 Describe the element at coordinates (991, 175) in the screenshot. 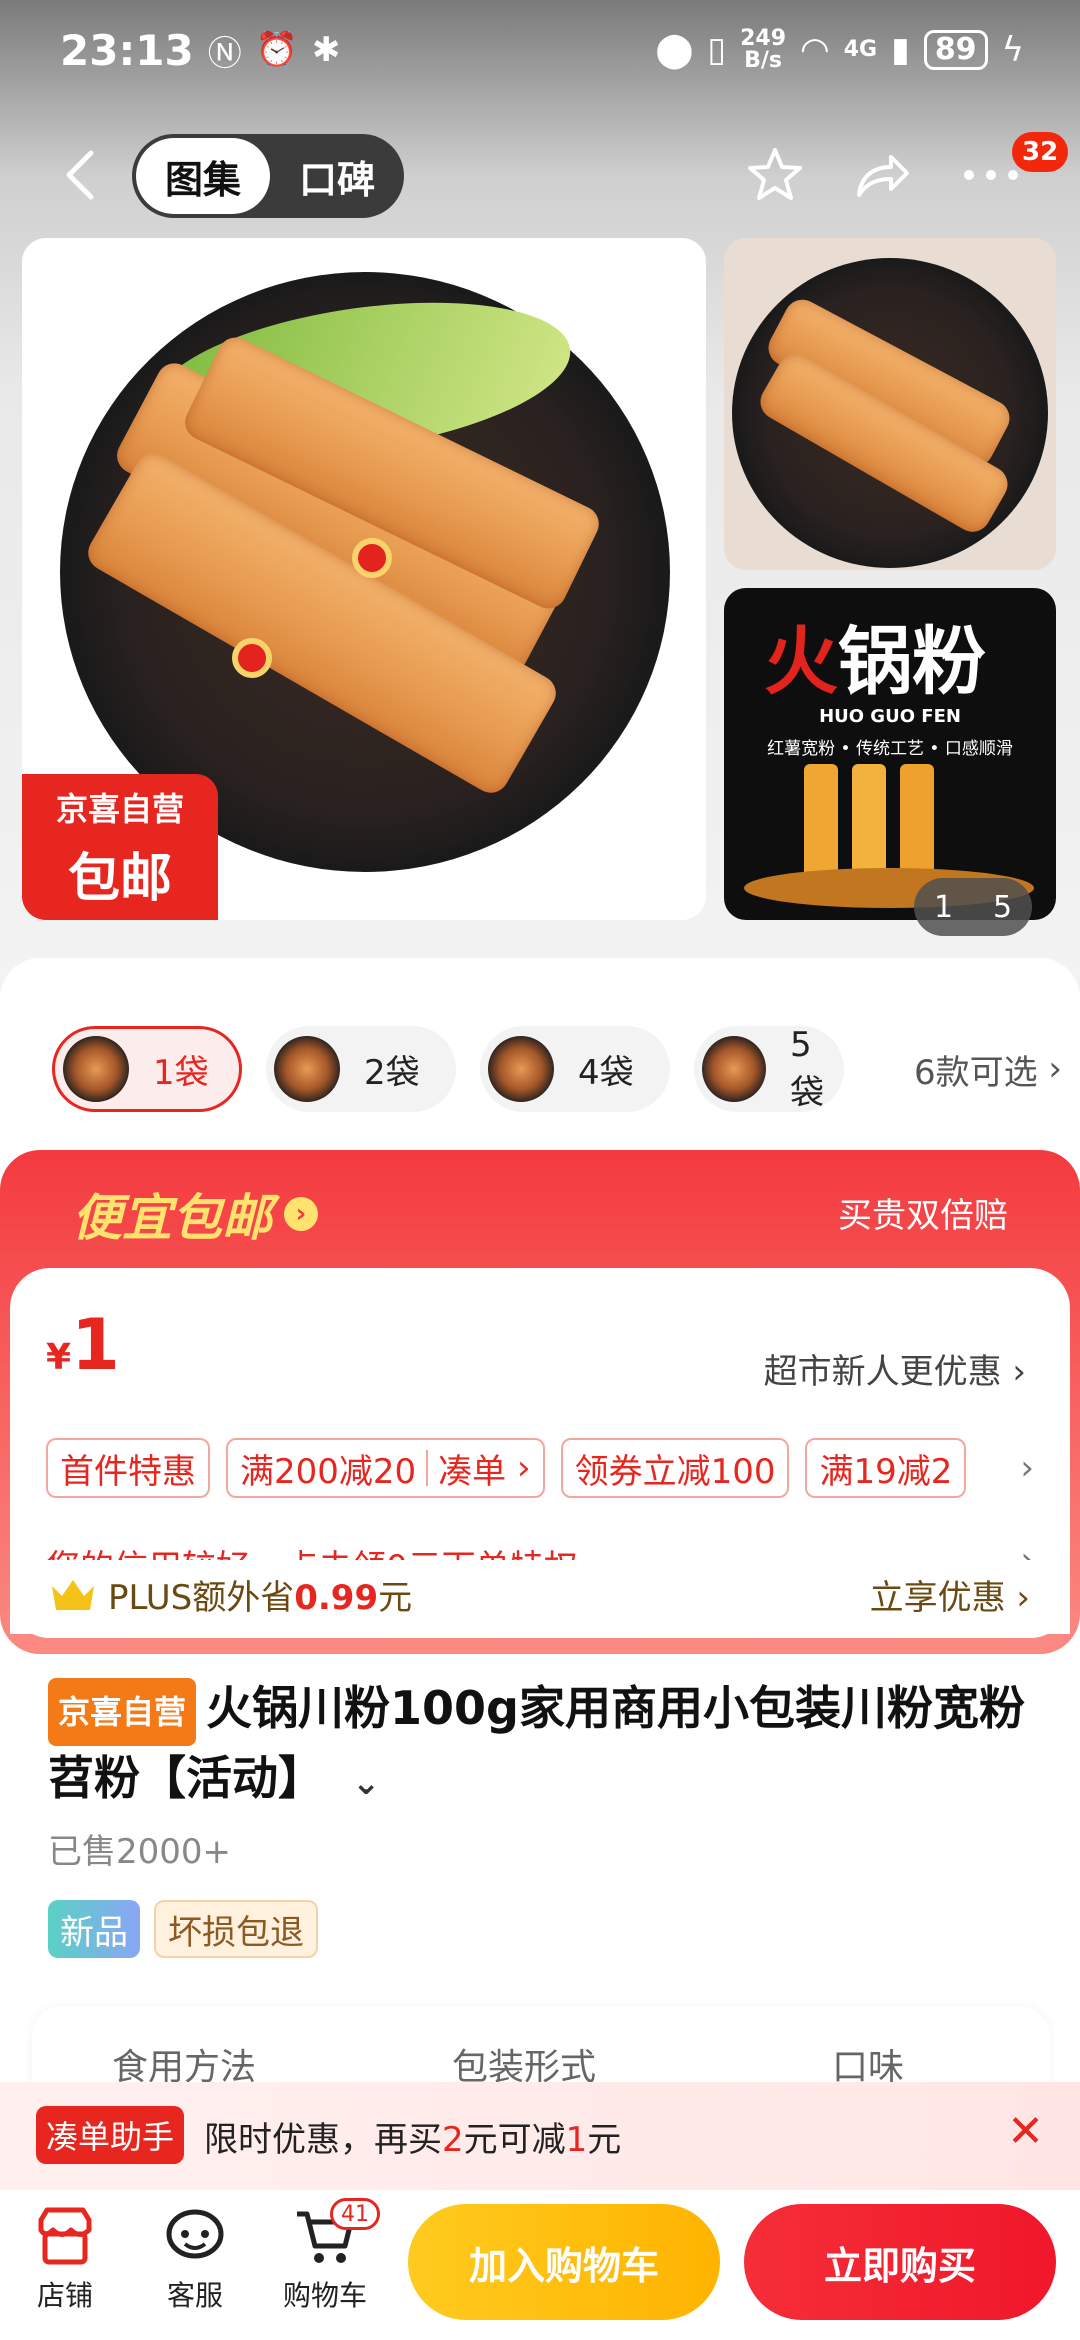

I see `more-dots-icon` at that location.